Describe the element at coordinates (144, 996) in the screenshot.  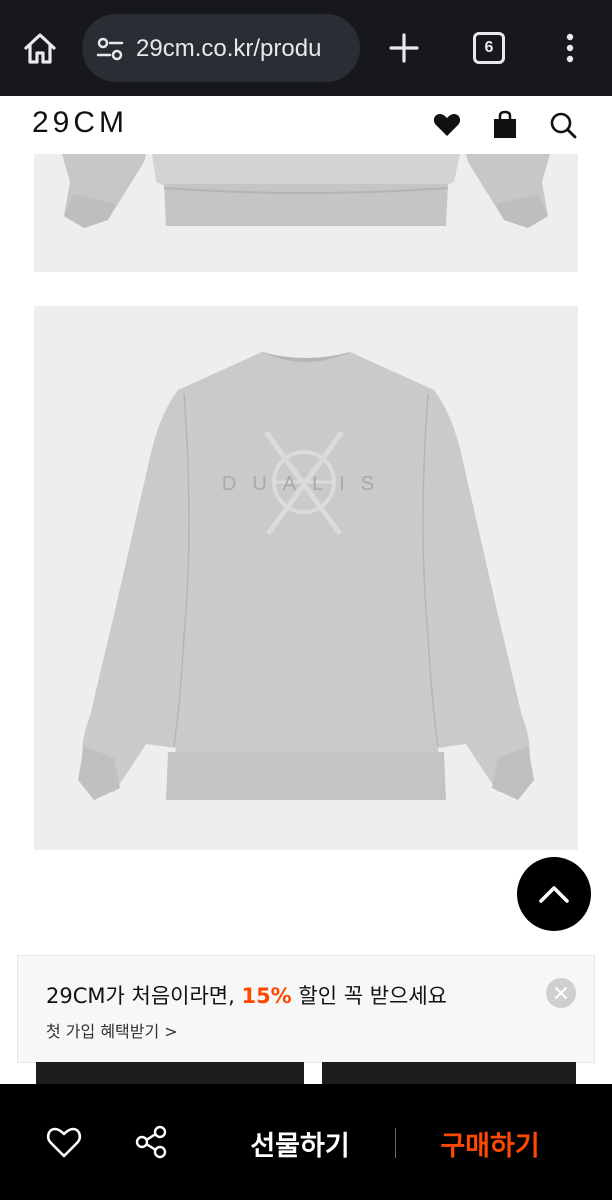
I see `promo-headline-start: 29CM가 처음이라면,` at that location.